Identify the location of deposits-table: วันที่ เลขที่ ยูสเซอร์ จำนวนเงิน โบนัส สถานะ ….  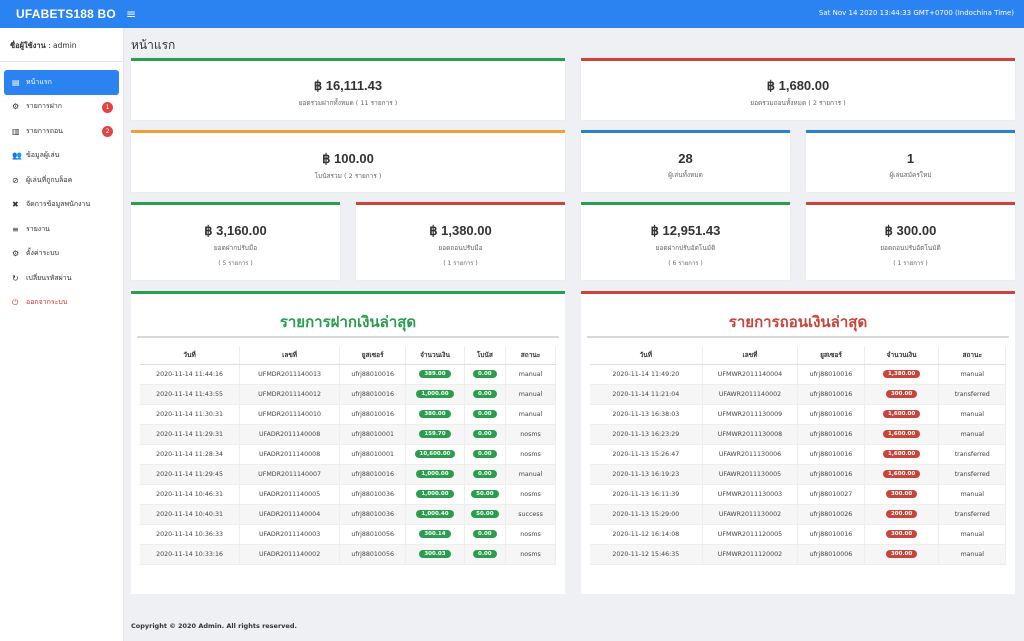
(348, 455).